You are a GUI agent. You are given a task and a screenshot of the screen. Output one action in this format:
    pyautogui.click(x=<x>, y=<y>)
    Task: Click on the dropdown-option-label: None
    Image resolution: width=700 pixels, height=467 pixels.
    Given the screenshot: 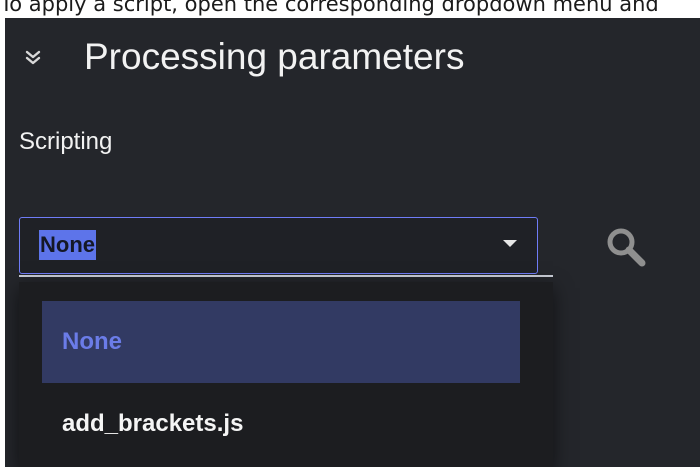 What is the action you would take?
    pyautogui.click(x=92, y=341)
    